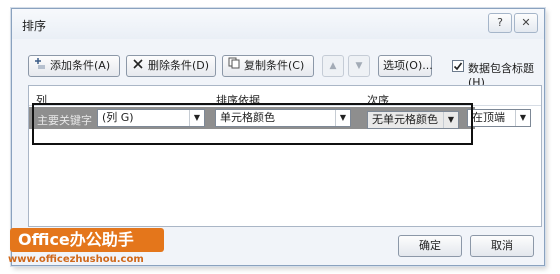 This screenshot has width=560, height=274. What do you see at coordinates (274, 65) in the screenshot?
I see `copy-condition-label: 复制条件(C)` at bounding box center [274, 65].